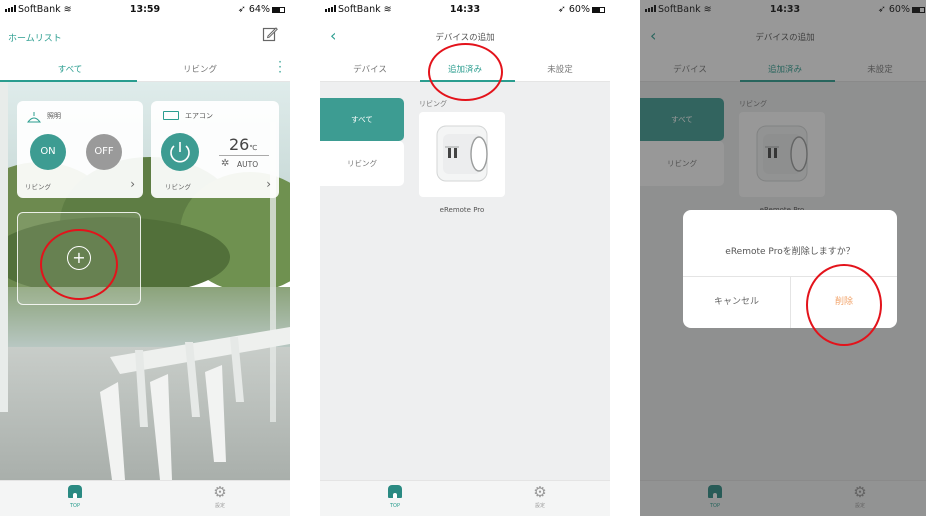  I want to click on room-item-all: すべて, so click(362, 119).